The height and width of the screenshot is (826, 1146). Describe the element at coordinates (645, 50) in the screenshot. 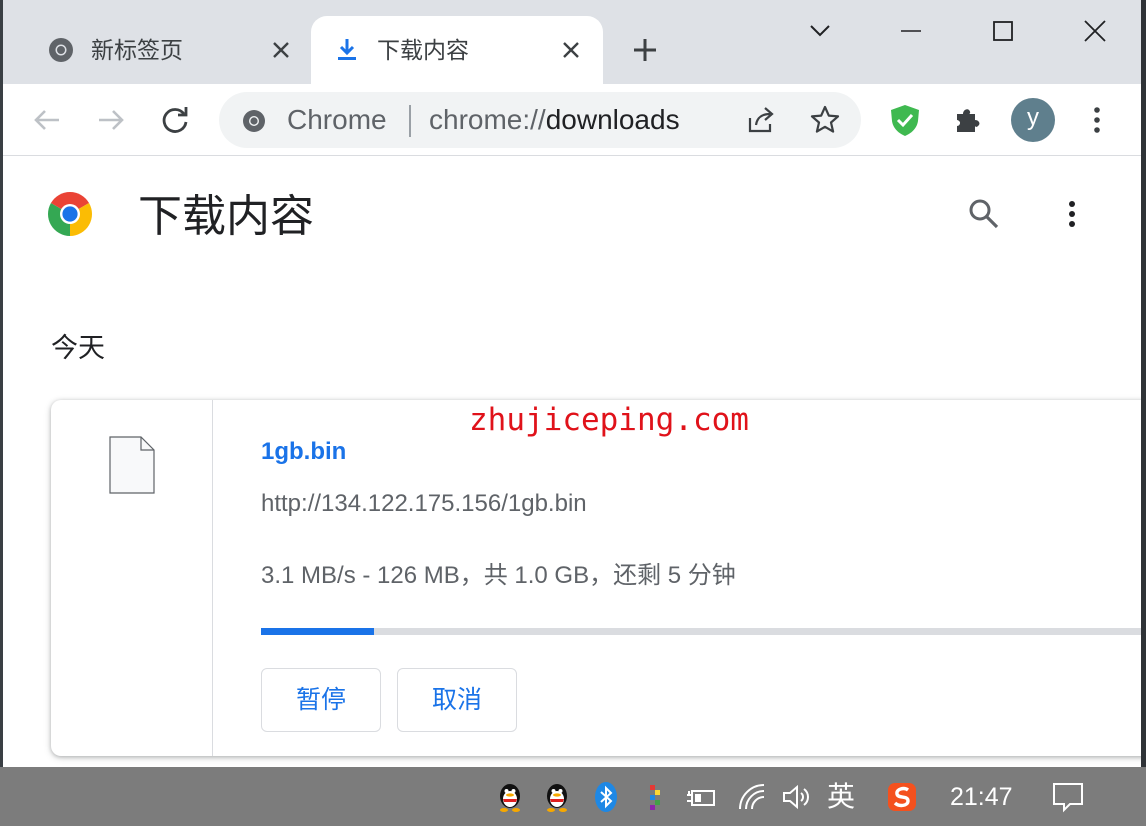

I see `plus-icon` at that location.